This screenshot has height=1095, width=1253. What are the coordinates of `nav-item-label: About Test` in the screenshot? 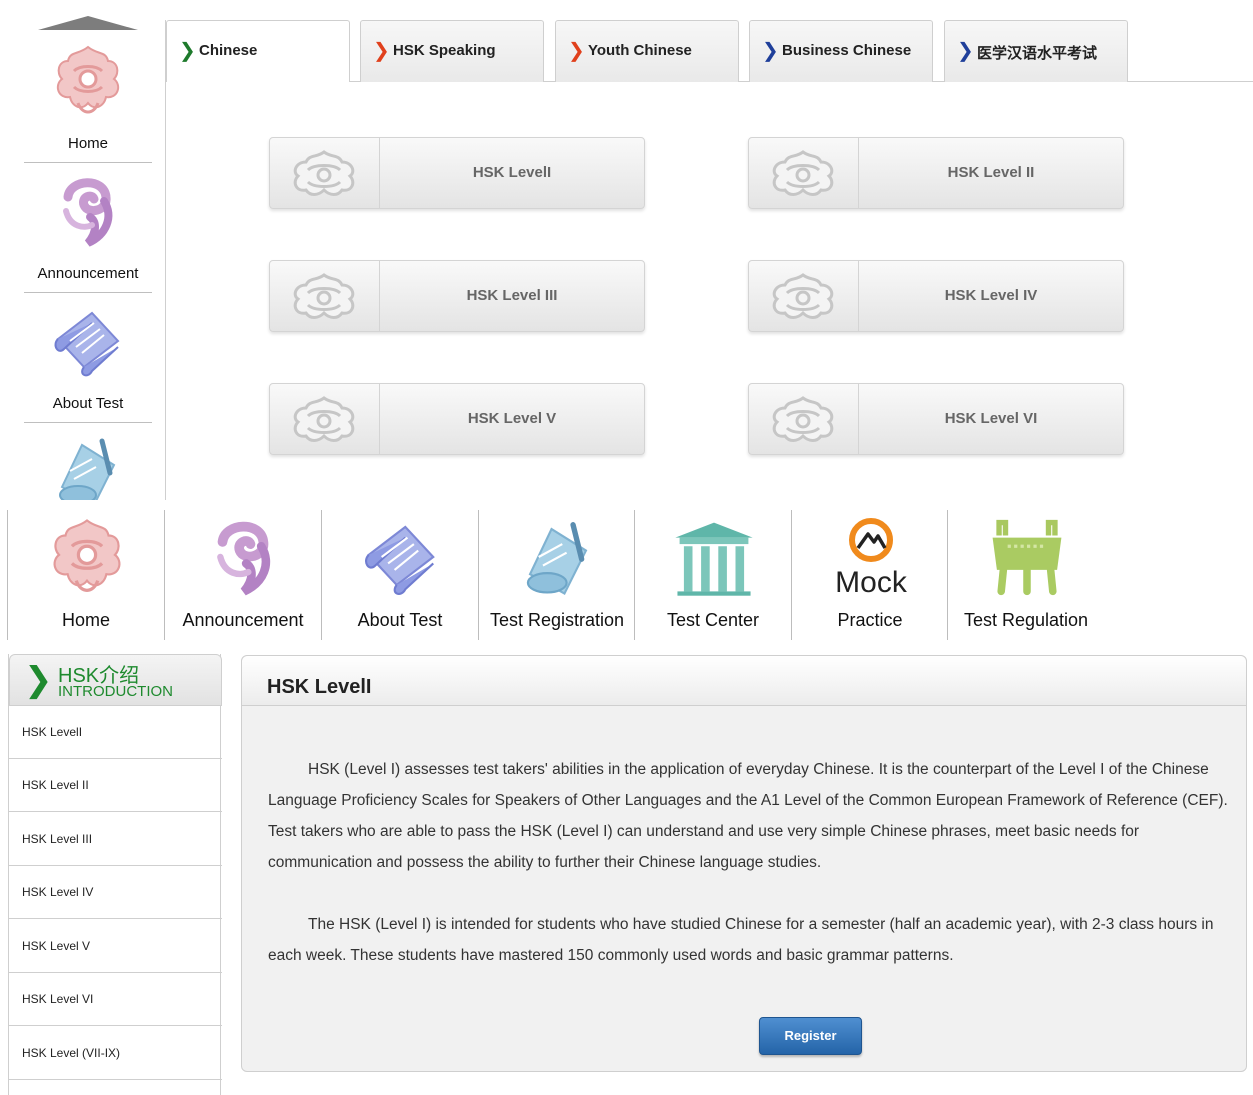 It's located at (400, 620).